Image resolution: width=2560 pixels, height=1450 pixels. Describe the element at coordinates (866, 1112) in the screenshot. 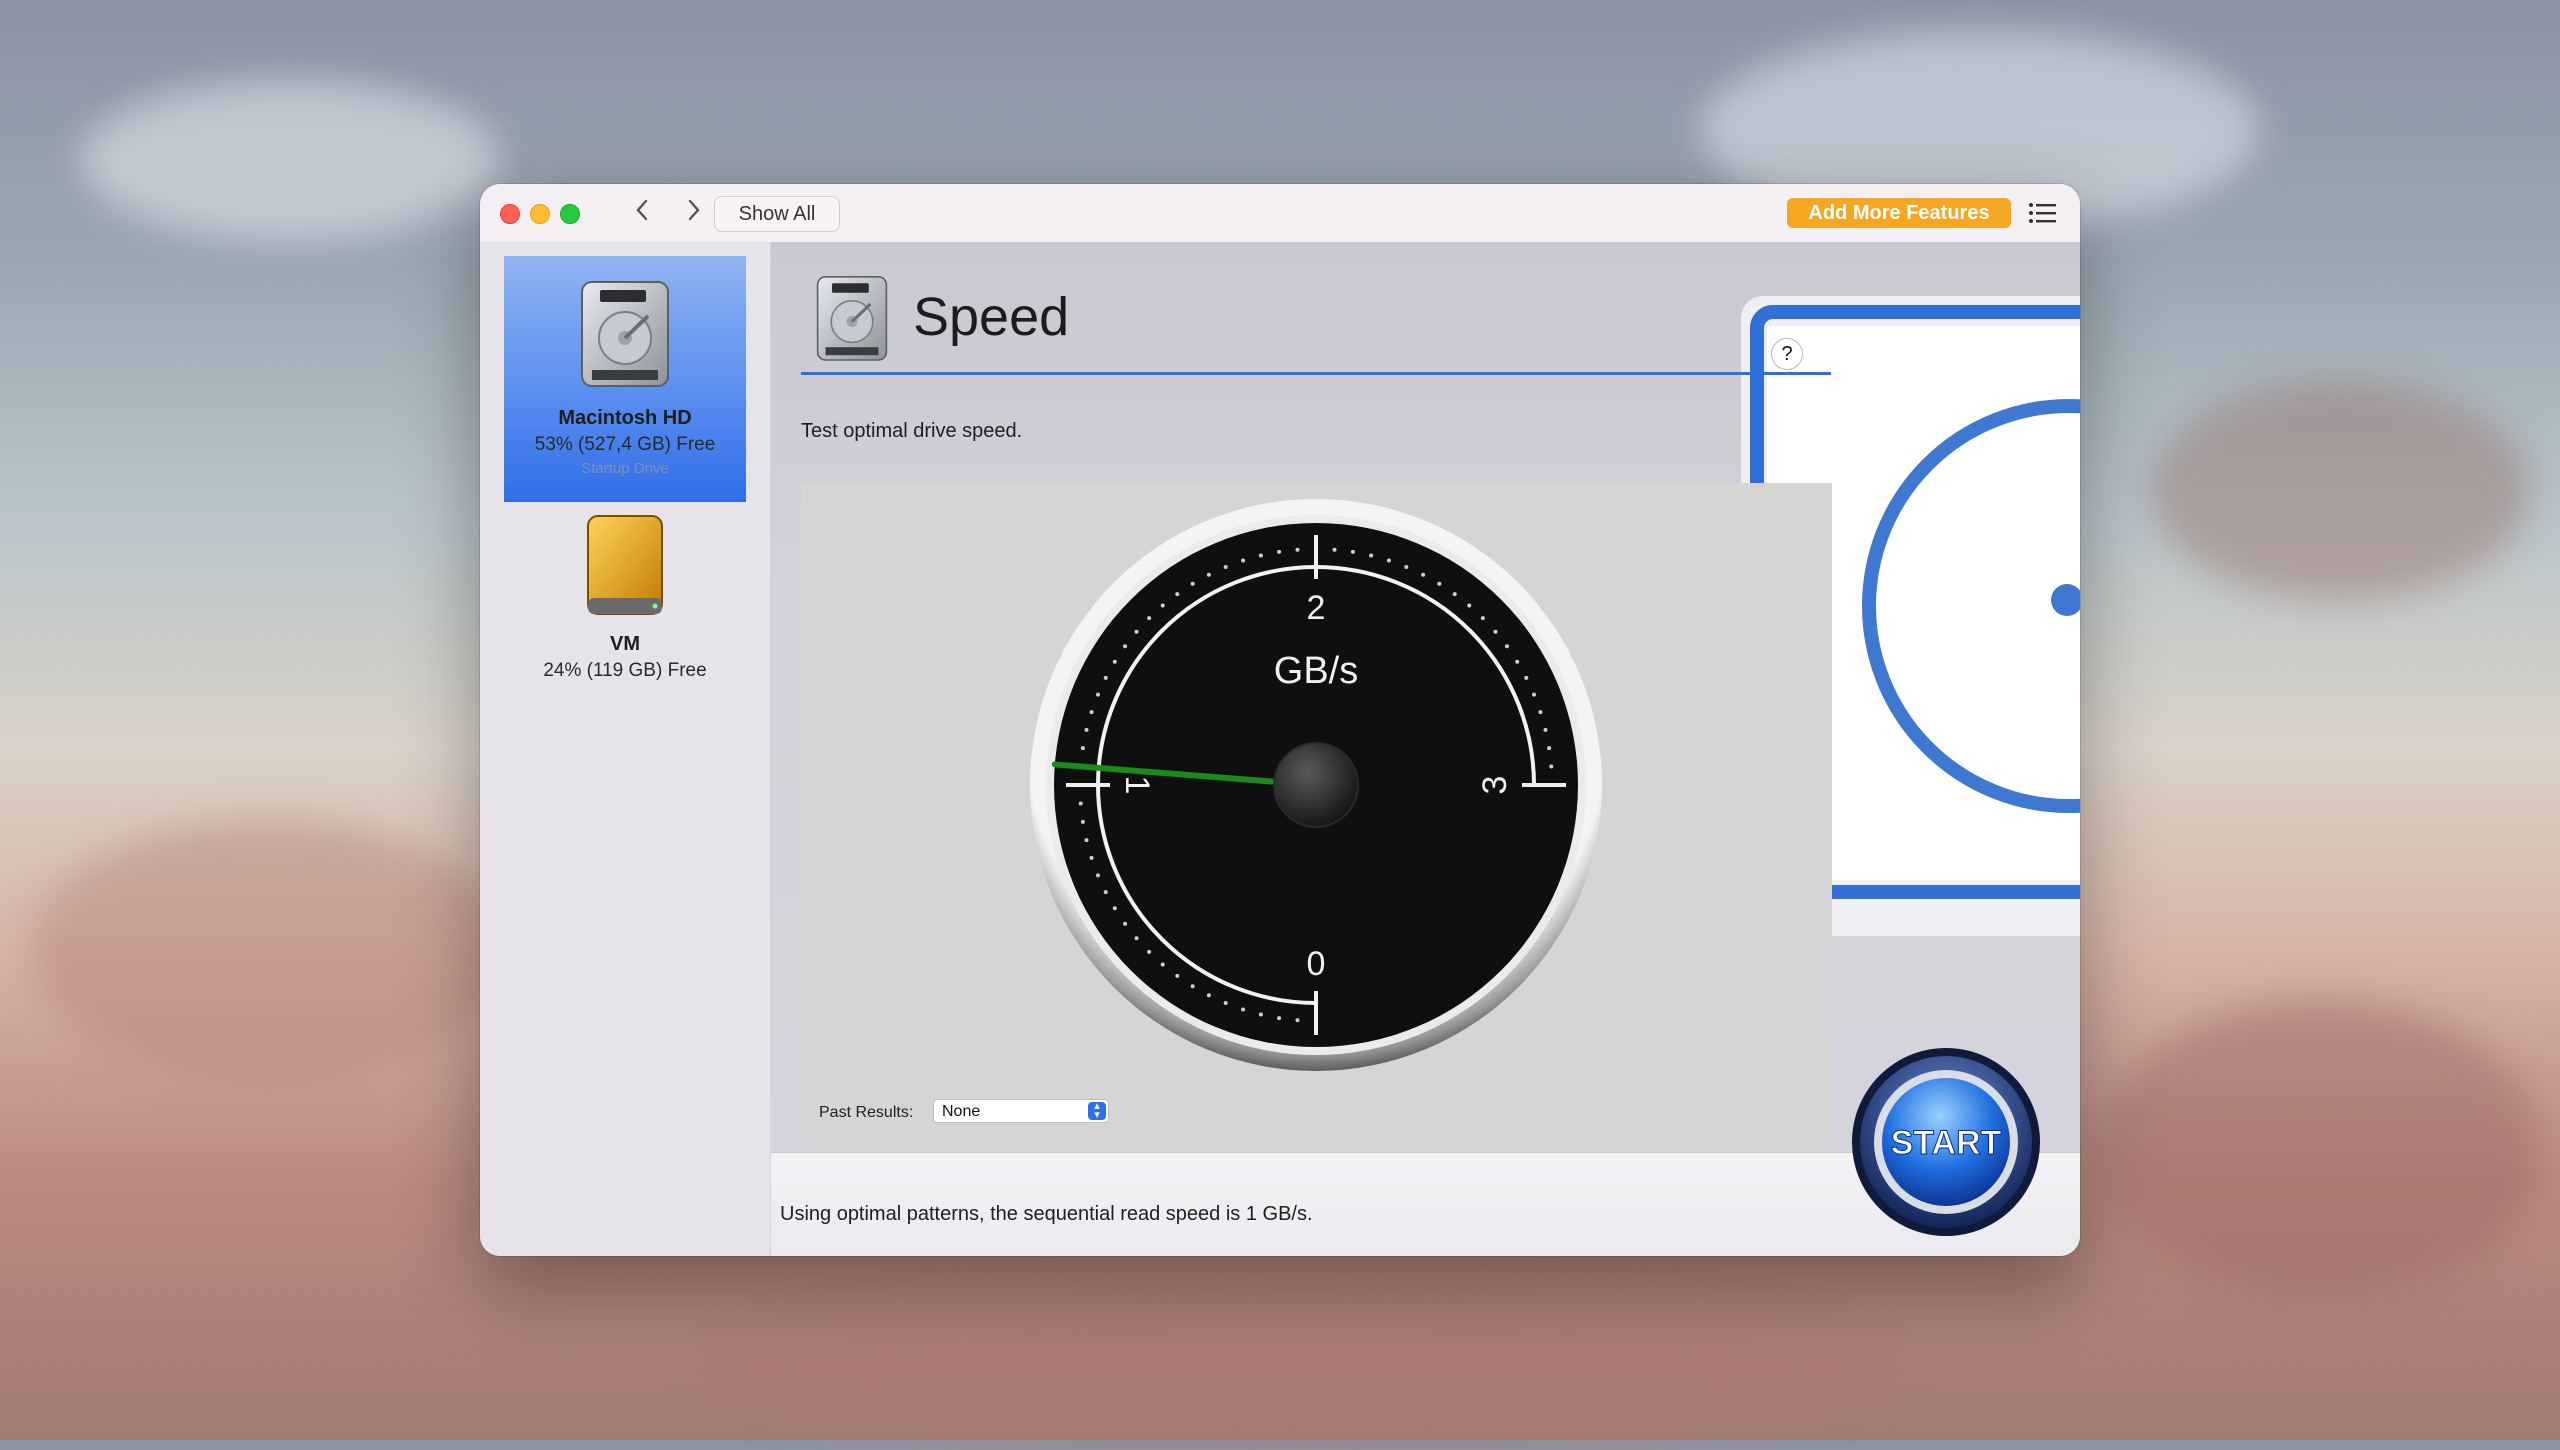

I see `past-results-label: Past Results:` at that location.